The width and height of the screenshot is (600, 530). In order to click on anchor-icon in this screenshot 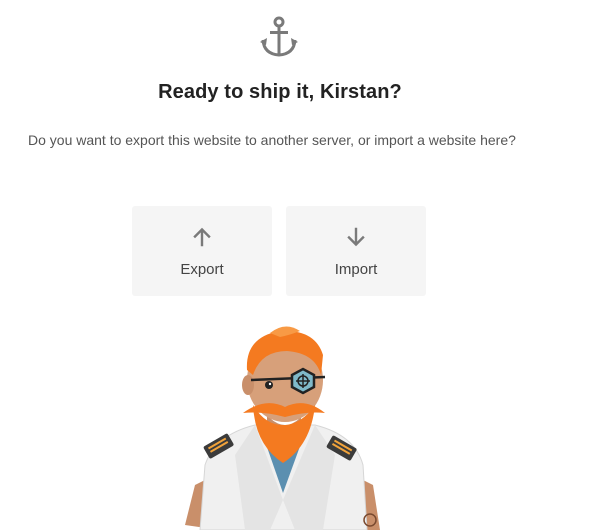, I will do `click(279, 36)`.